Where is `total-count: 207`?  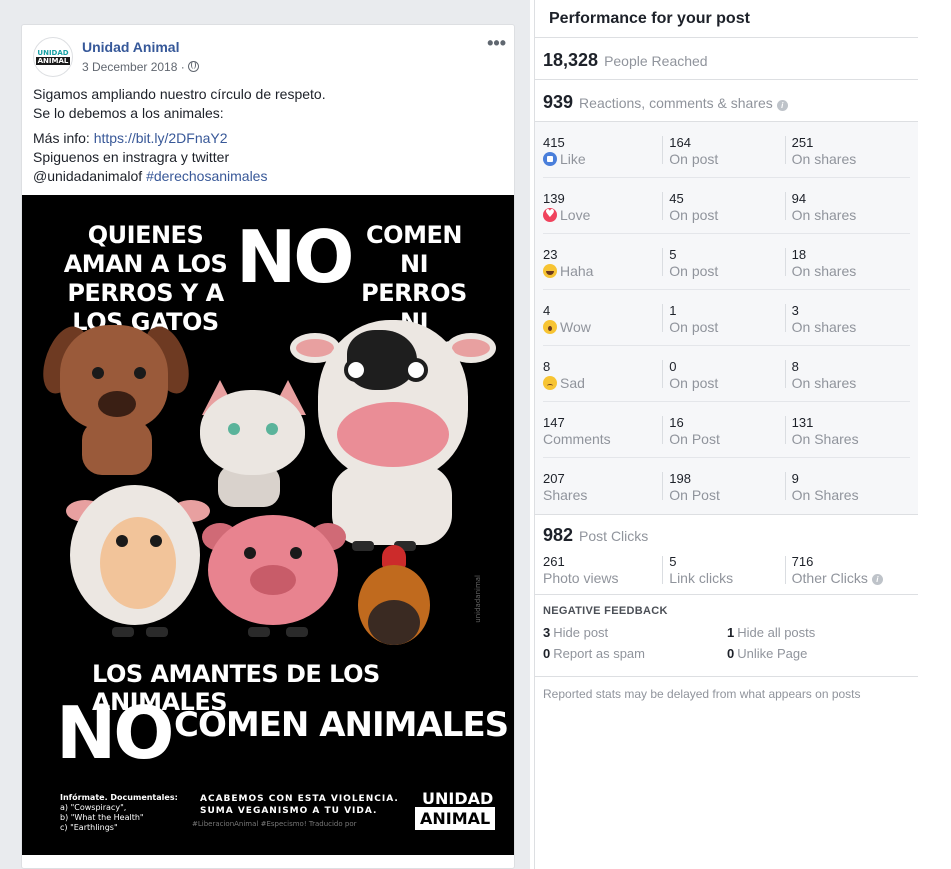 total-count: 207 is located at coordinates (554, 478).